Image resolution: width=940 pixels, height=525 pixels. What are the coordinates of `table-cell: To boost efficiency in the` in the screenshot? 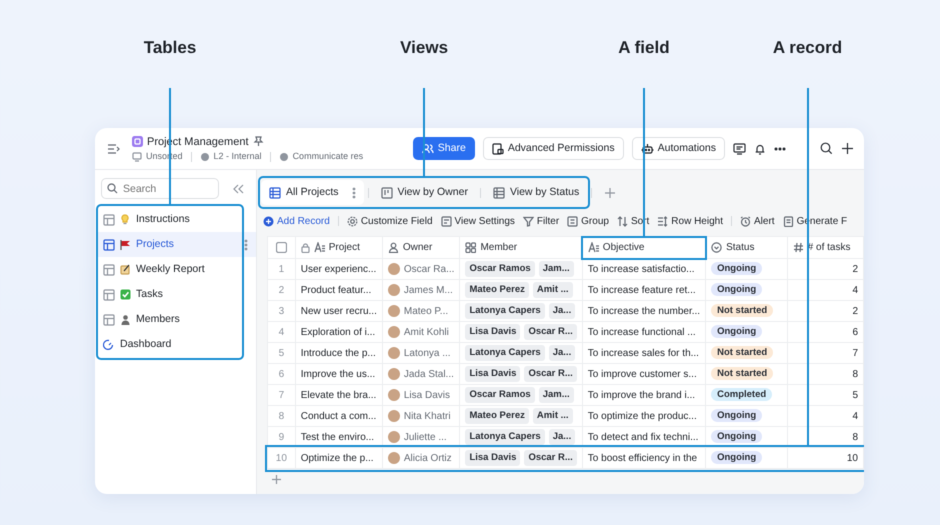 It's located at (644, 458).